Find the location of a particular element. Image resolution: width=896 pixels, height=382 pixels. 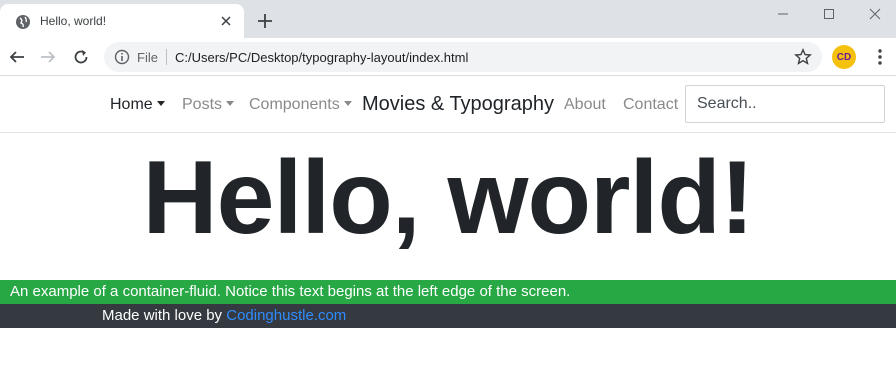

arrow-left-icon is located at coordinates (16, 57).